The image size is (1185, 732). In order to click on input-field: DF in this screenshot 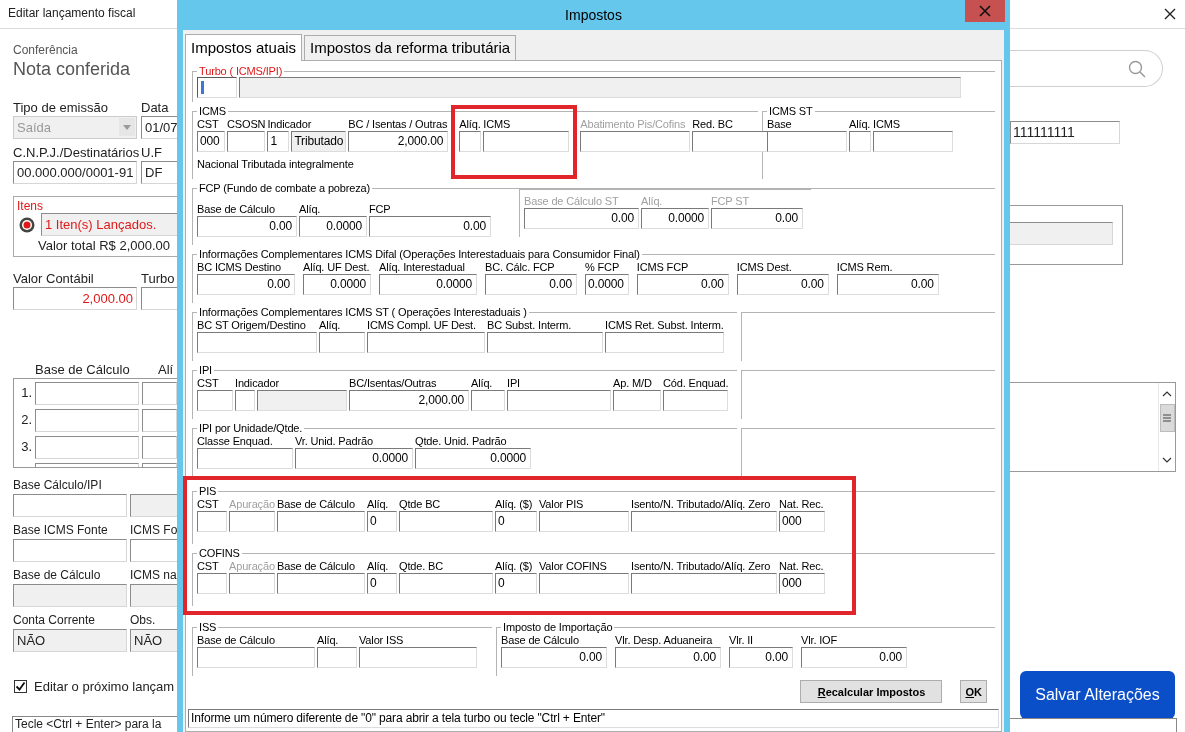, I will do `click(159, 172)`.